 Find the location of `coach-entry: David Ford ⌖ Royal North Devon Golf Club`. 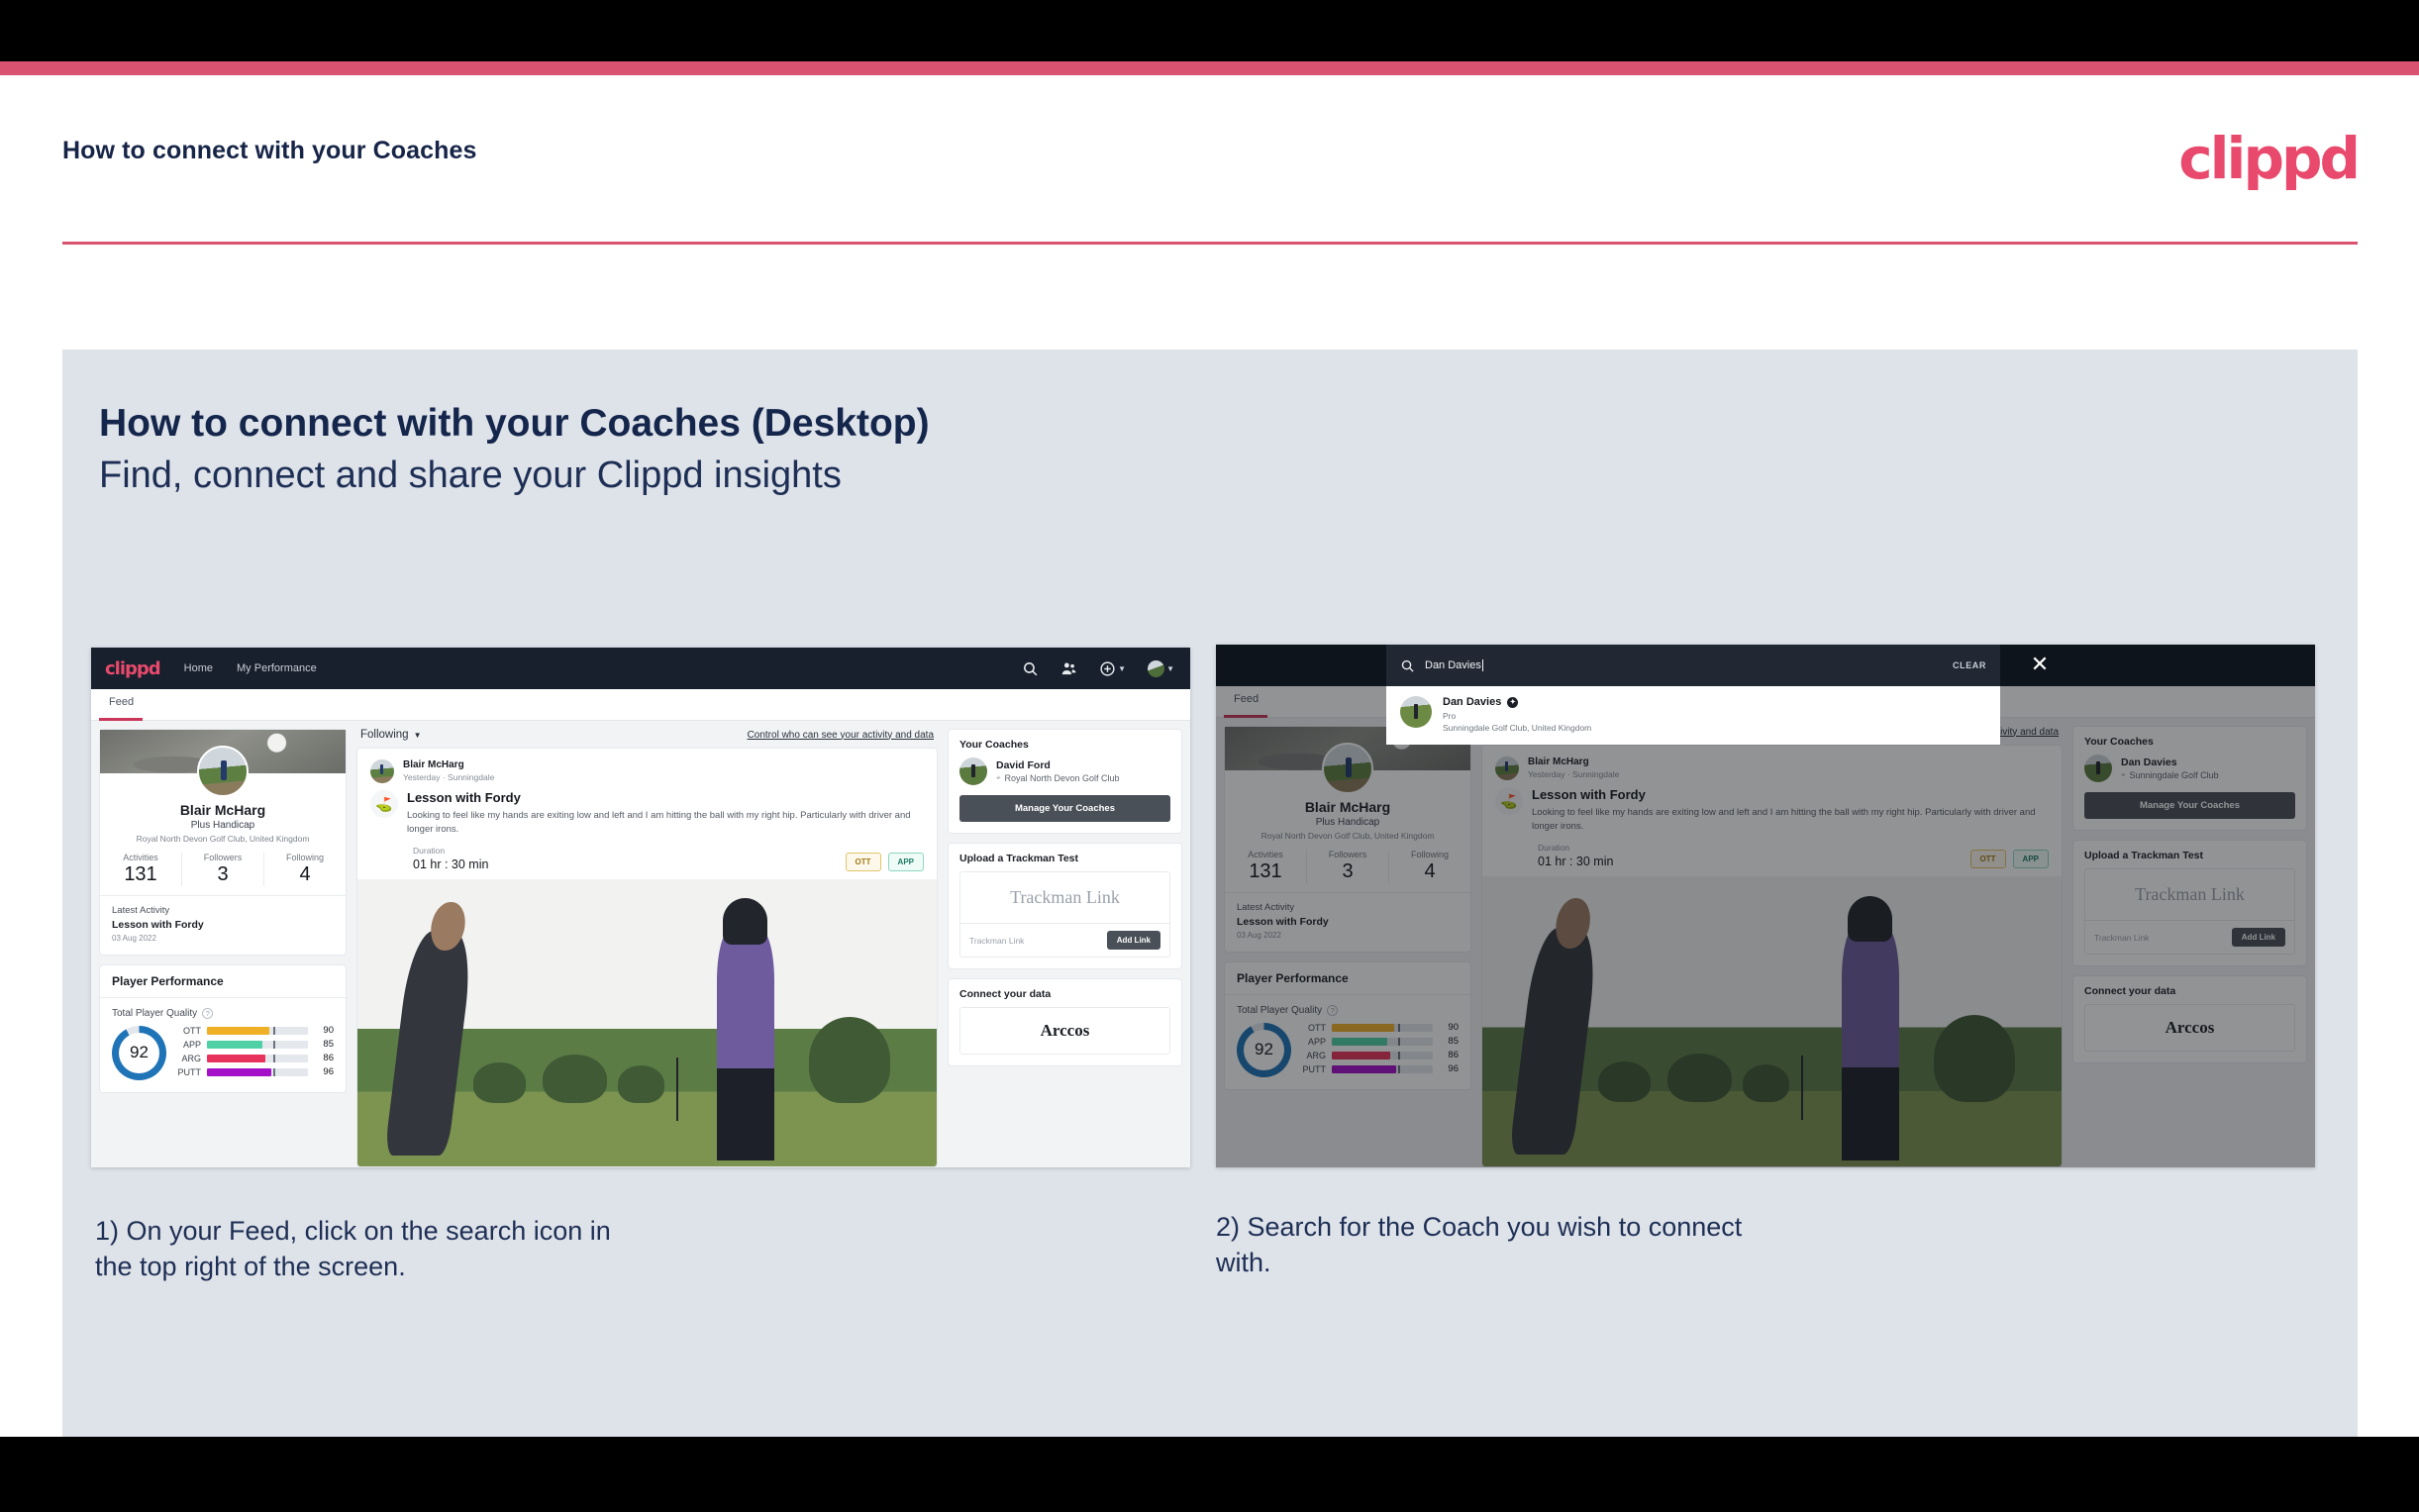

coach-entry: David Ford ⌖ Royal North Devon Golf Club is located at coordinates (1065, 776).